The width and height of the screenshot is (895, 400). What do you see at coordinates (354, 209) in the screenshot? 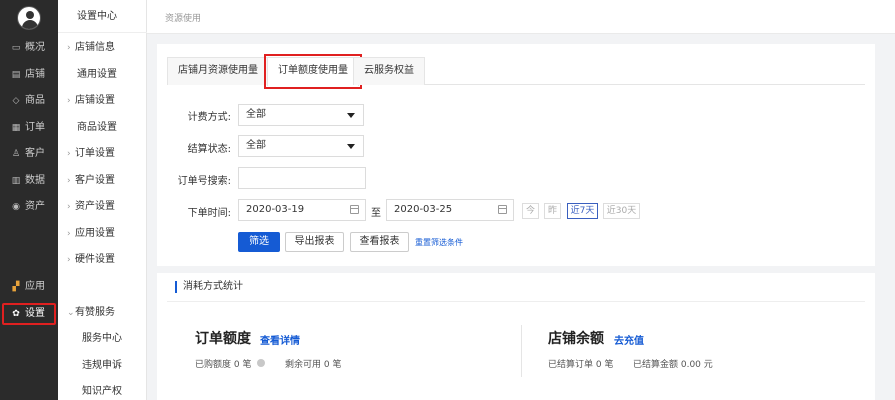
I see `calendar-icon` at bounding box center [354, 209].